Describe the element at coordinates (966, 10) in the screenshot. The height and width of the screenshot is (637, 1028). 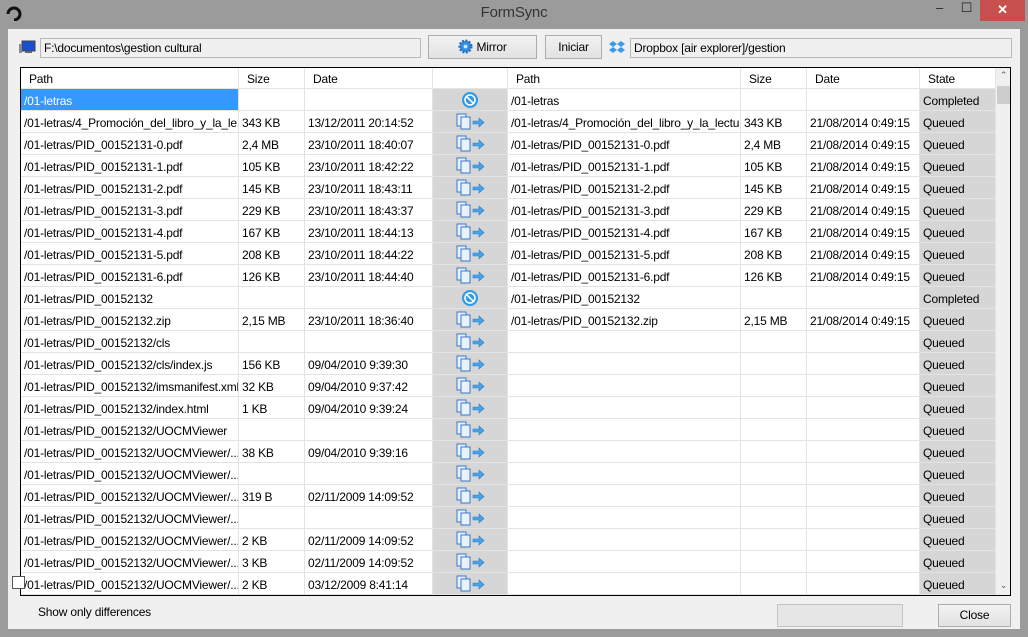
I see `maximize-button: ☐` at that location.